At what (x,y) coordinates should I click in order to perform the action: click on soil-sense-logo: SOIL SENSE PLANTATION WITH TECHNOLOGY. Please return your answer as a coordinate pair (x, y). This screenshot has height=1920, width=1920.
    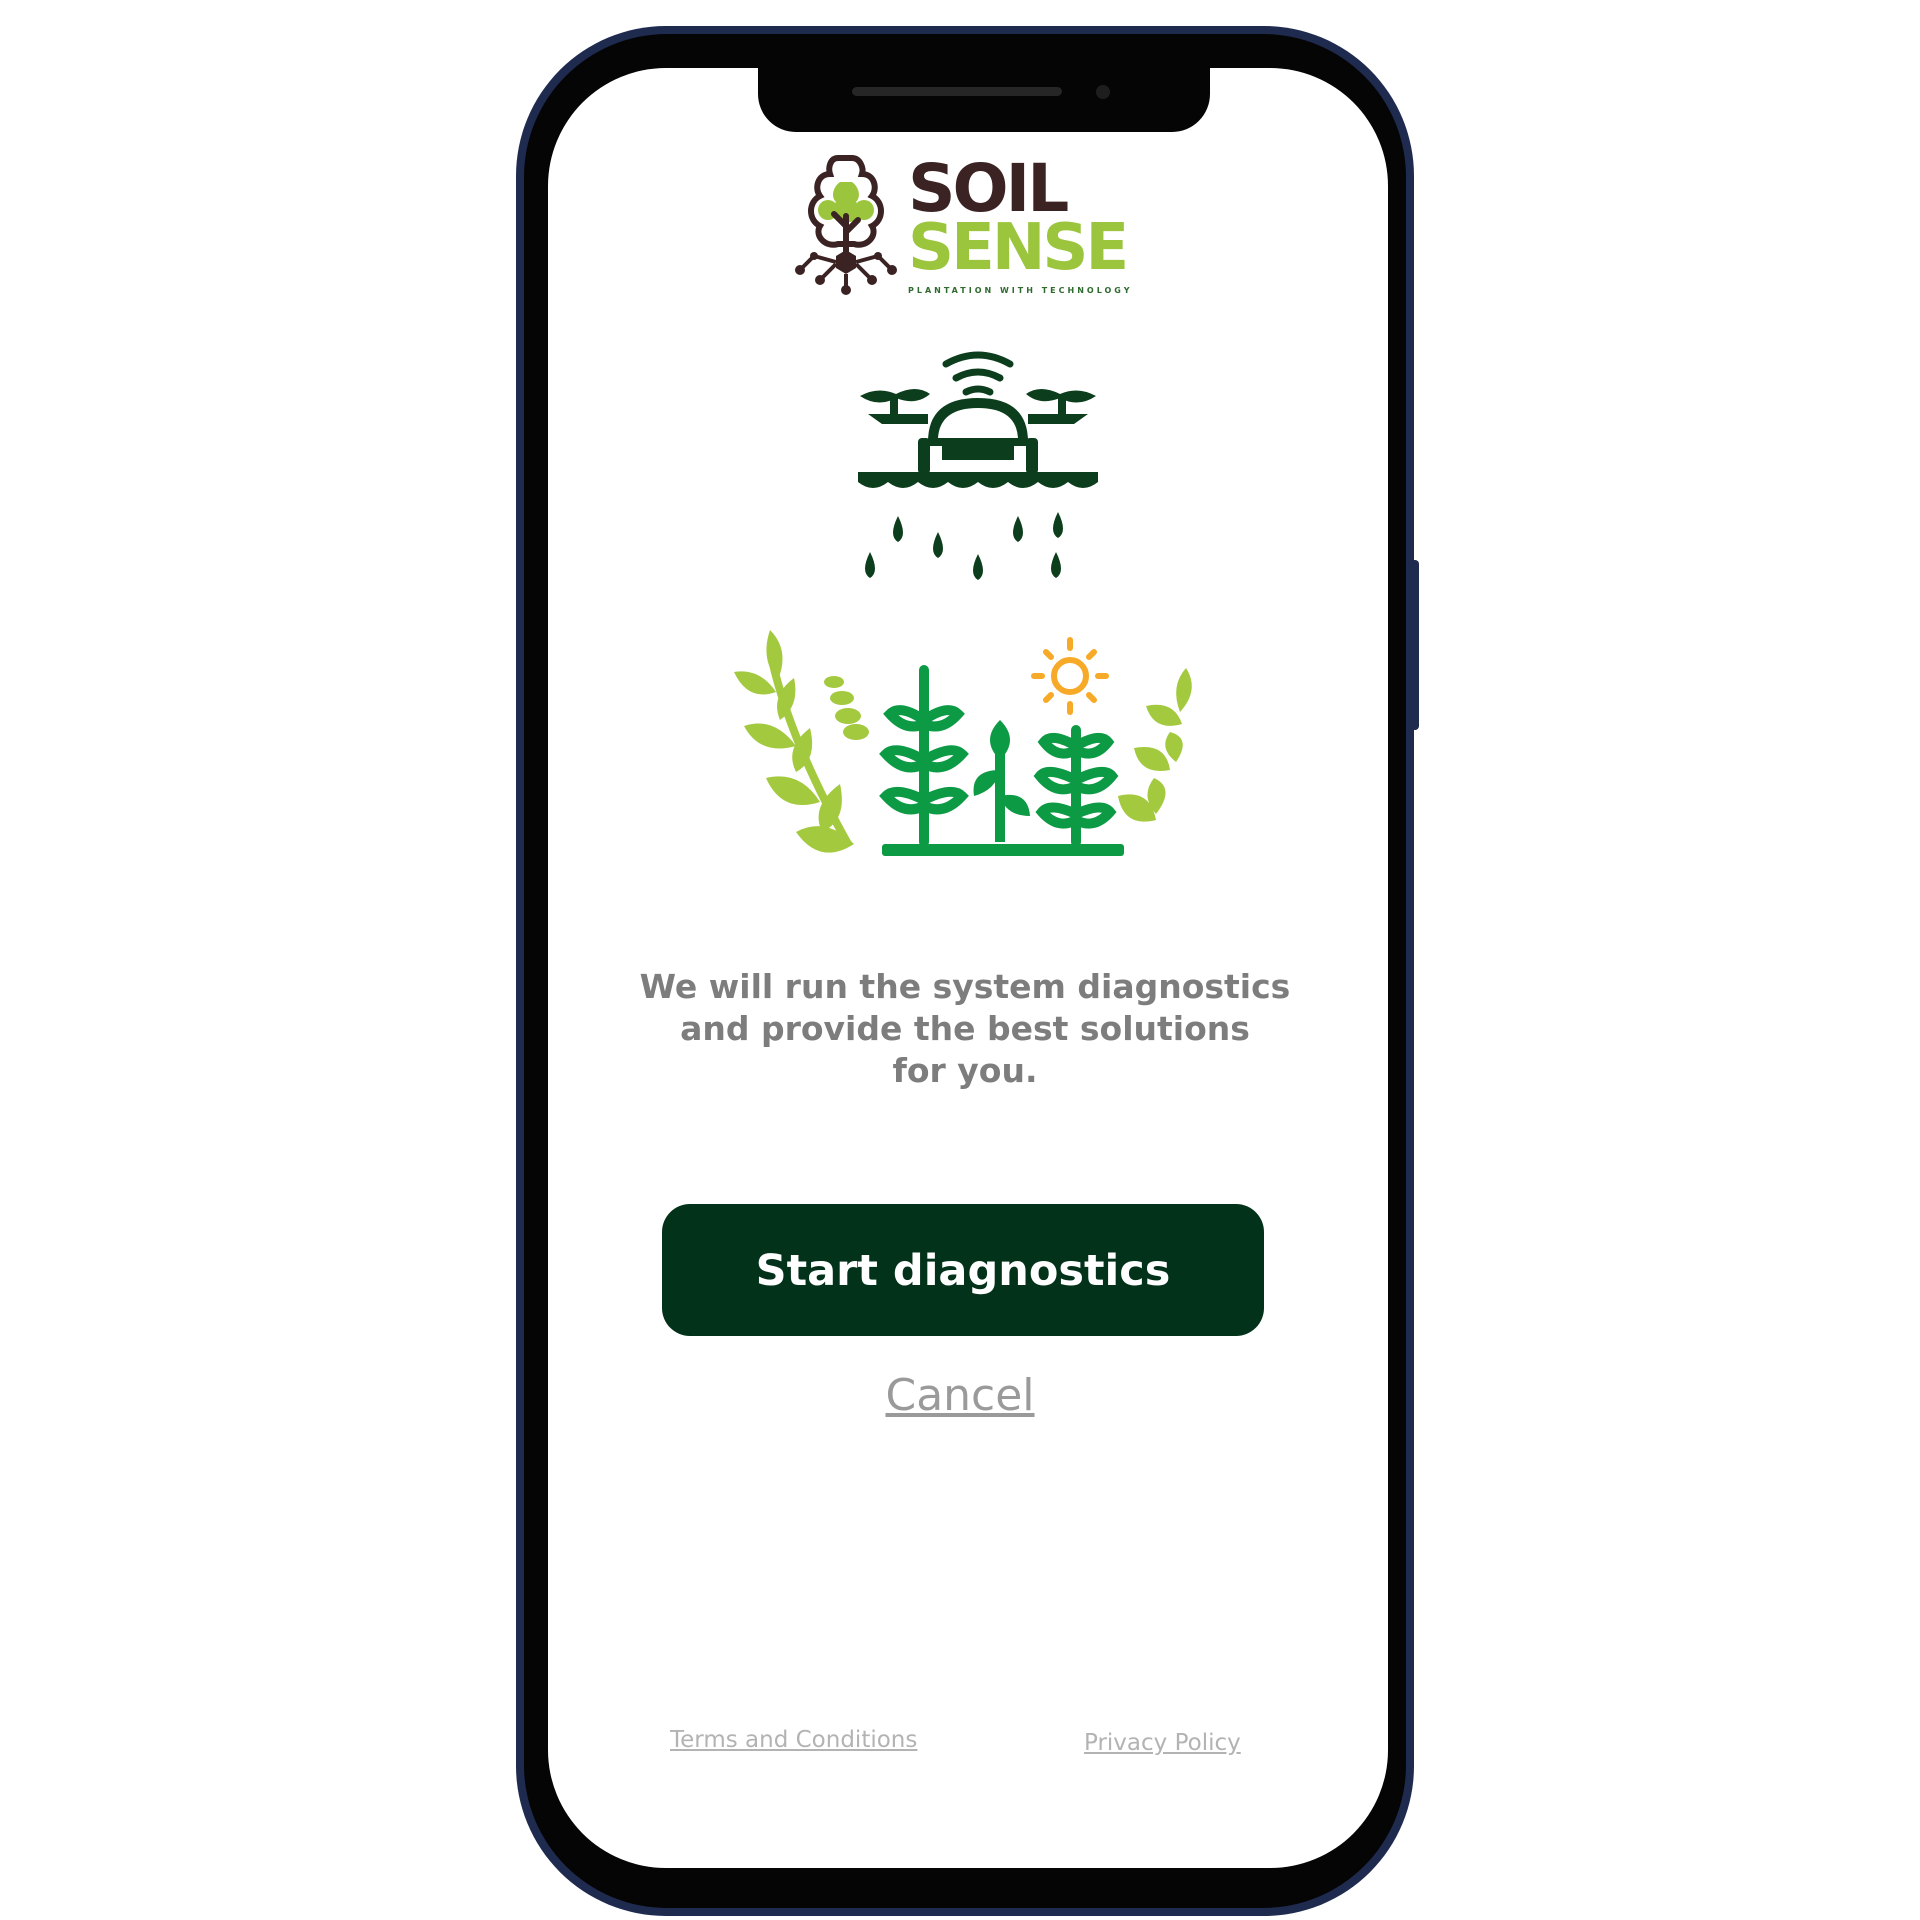
    Looking at the image, I should click on (970, 224).